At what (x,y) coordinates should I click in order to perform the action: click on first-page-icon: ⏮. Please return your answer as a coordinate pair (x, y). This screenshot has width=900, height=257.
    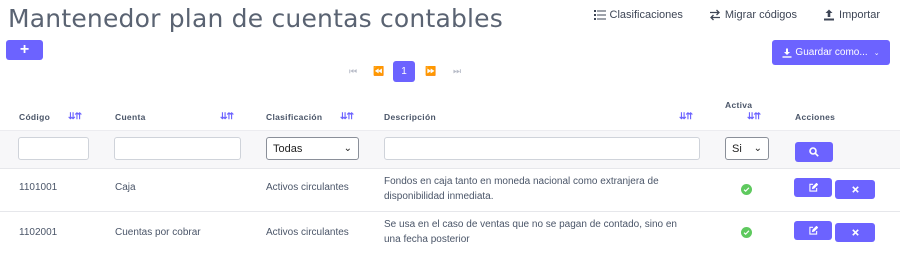
    Looking at the image, I should click on (352, 71).